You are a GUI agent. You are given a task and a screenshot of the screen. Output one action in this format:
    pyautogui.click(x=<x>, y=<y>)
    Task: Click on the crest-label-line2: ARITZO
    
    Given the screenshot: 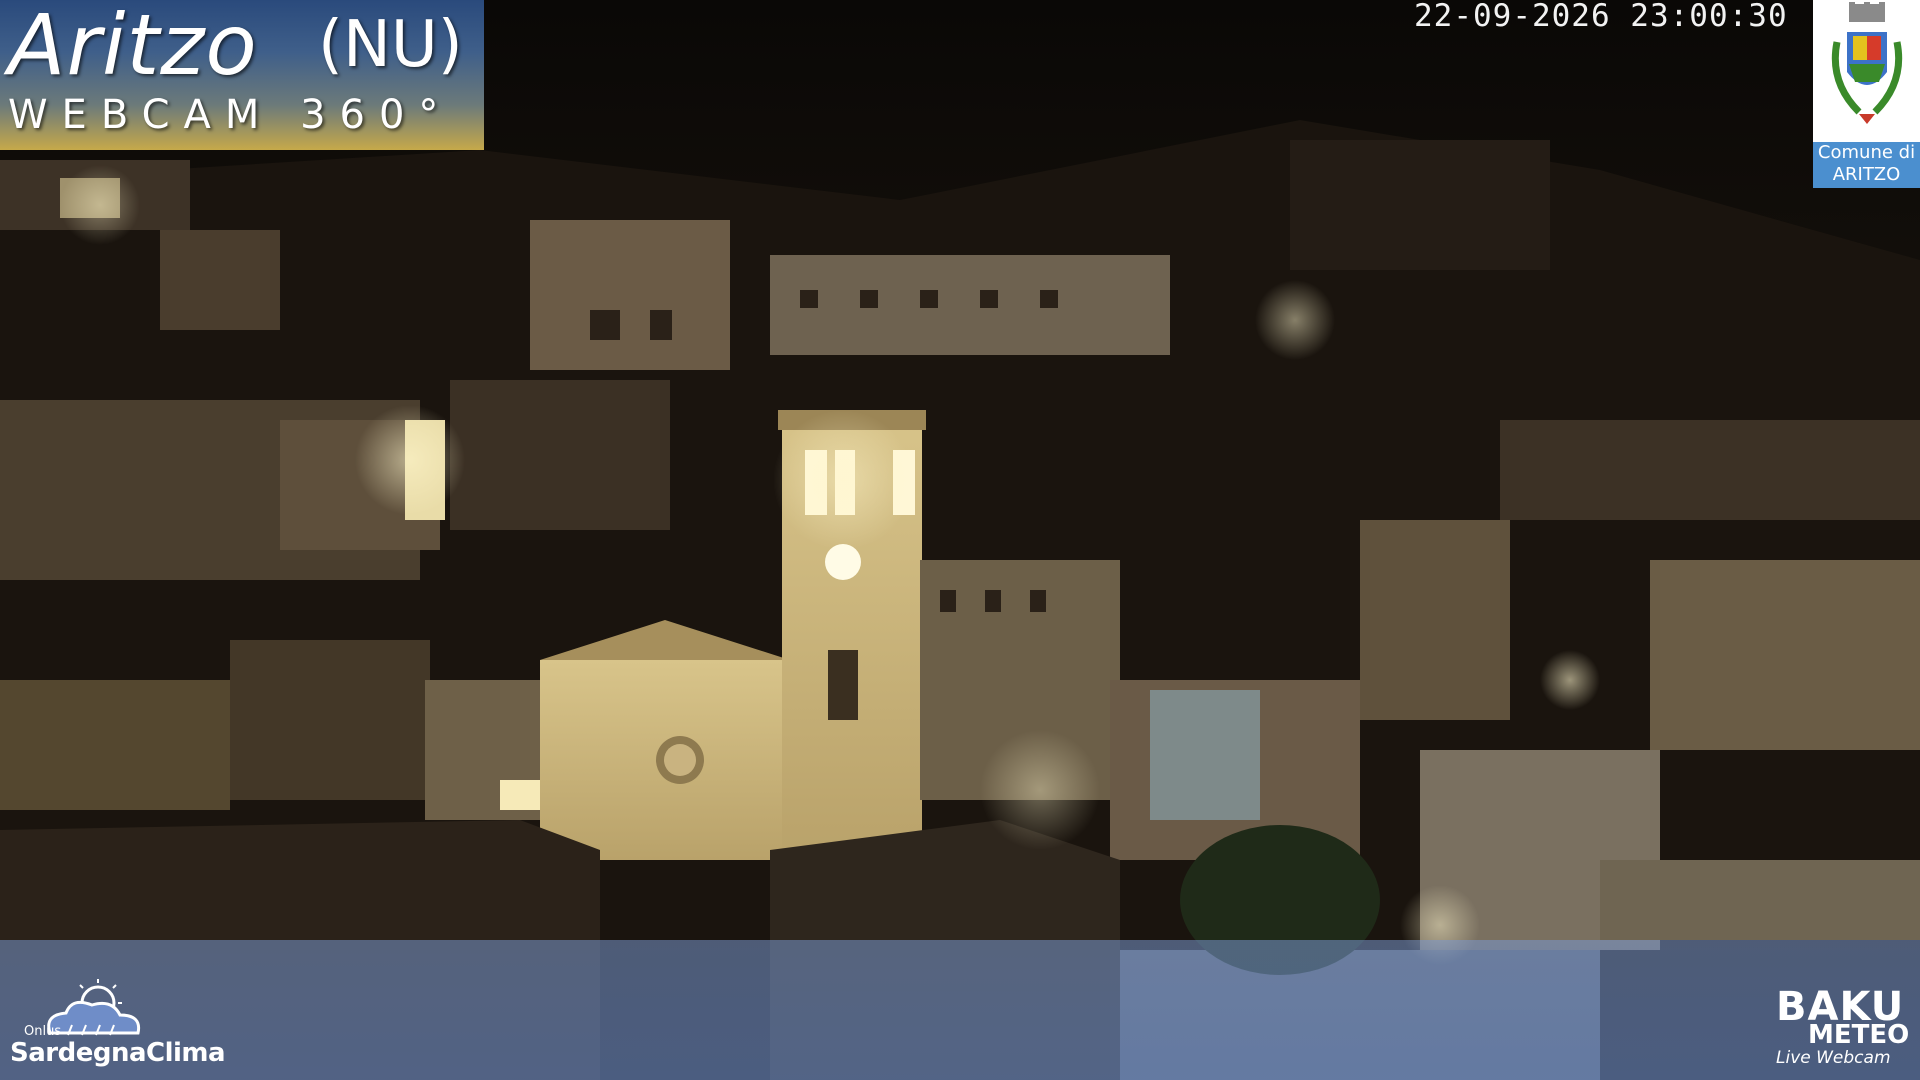 What is the action you would take?
    pyautogui.click(x=1866, y=174)
    